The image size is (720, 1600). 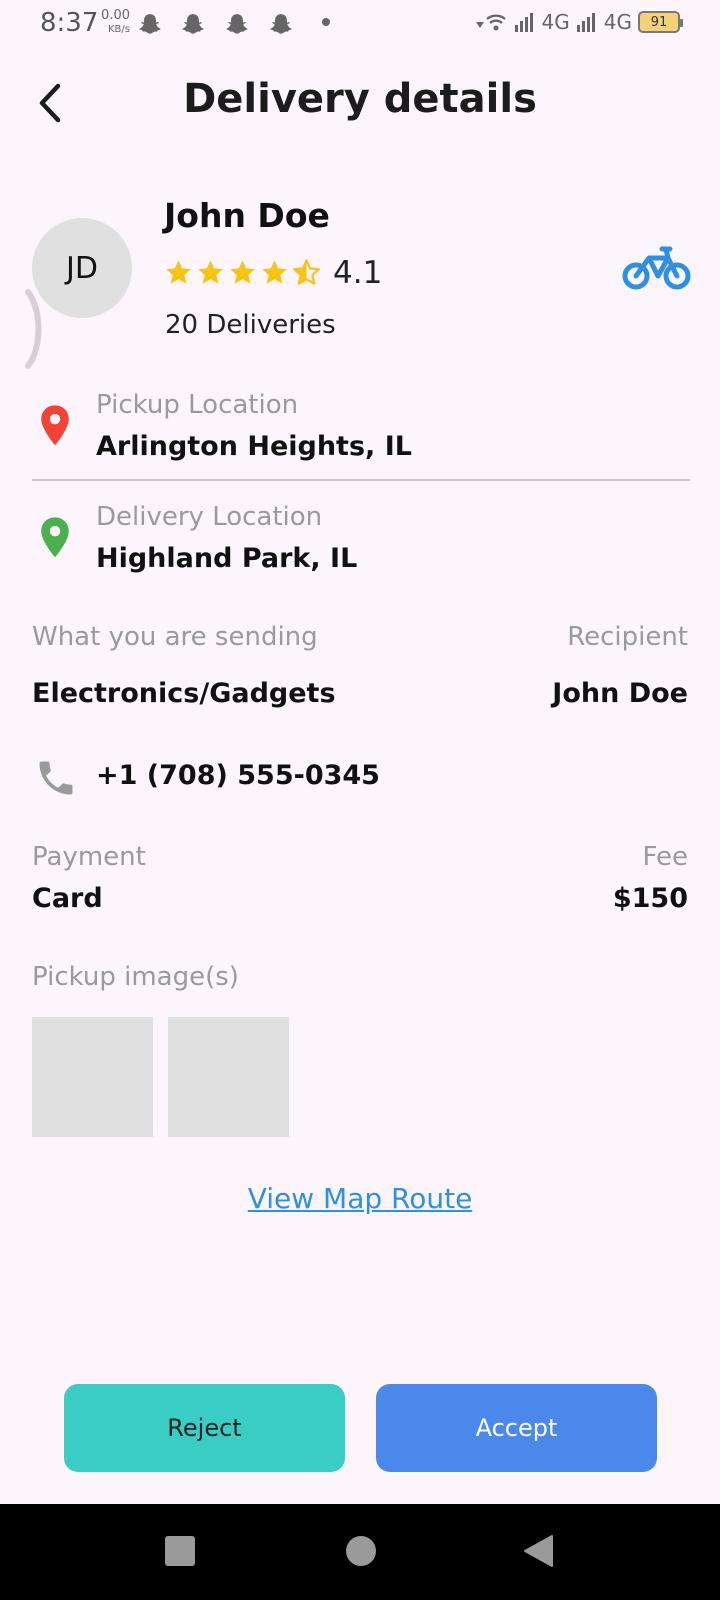 I want to click on delivery-value: Highland Park, IL, so click(x=227, y=558).